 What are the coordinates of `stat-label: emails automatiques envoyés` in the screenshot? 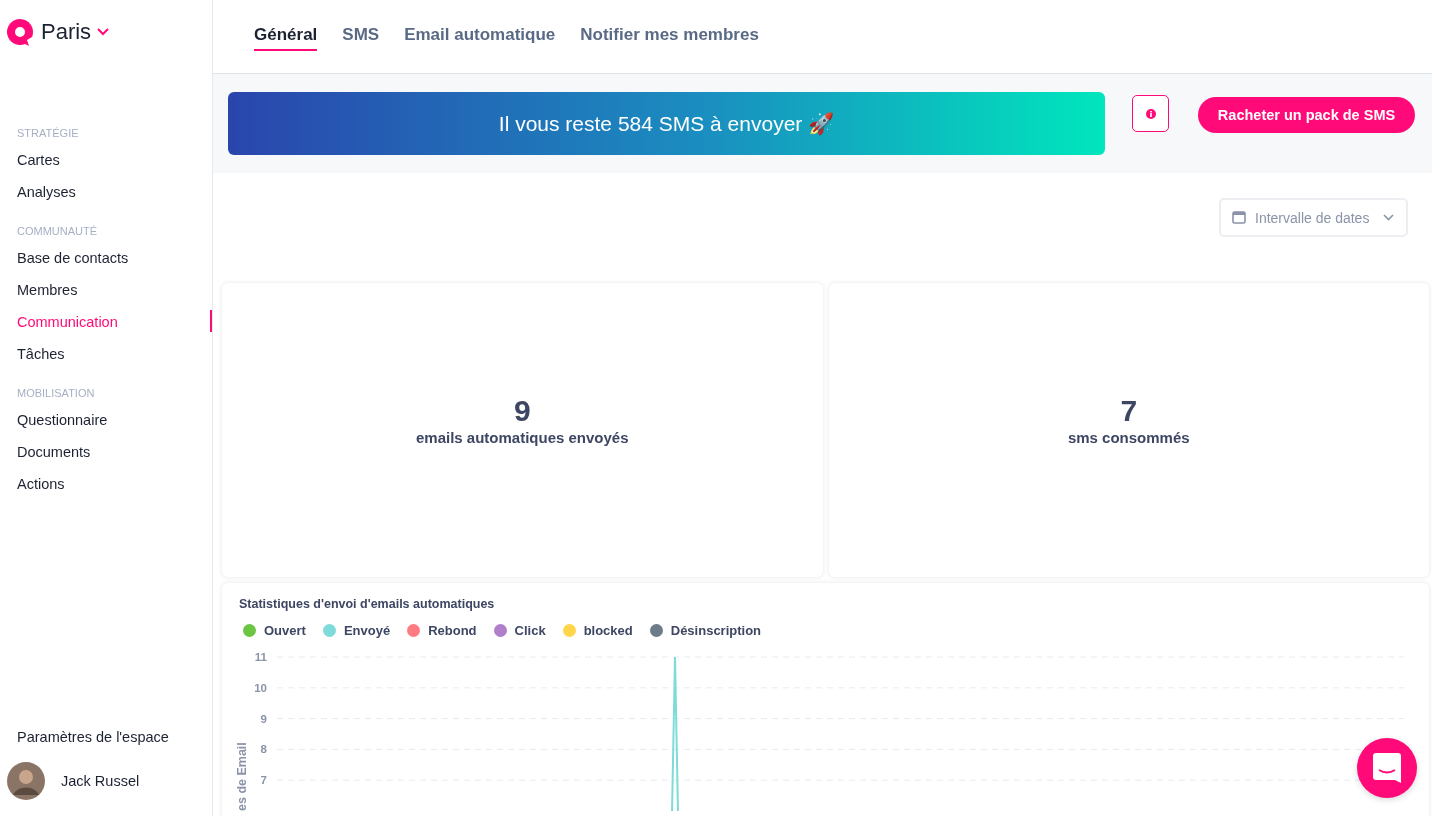 It's located at (522, 437).